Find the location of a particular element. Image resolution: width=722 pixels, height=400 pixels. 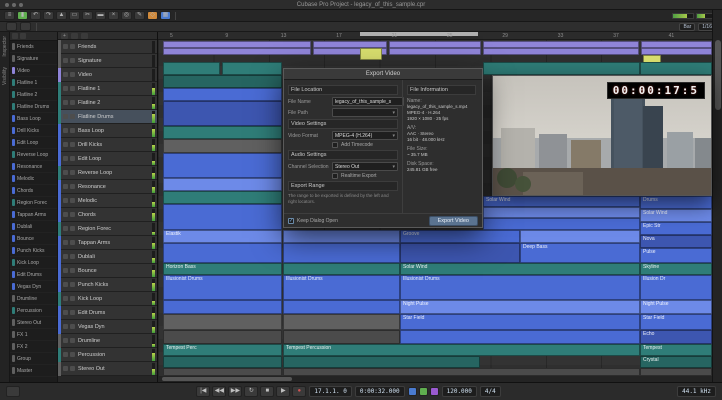

time-signature-display: 4/4 is located at coordinates (490, 391).